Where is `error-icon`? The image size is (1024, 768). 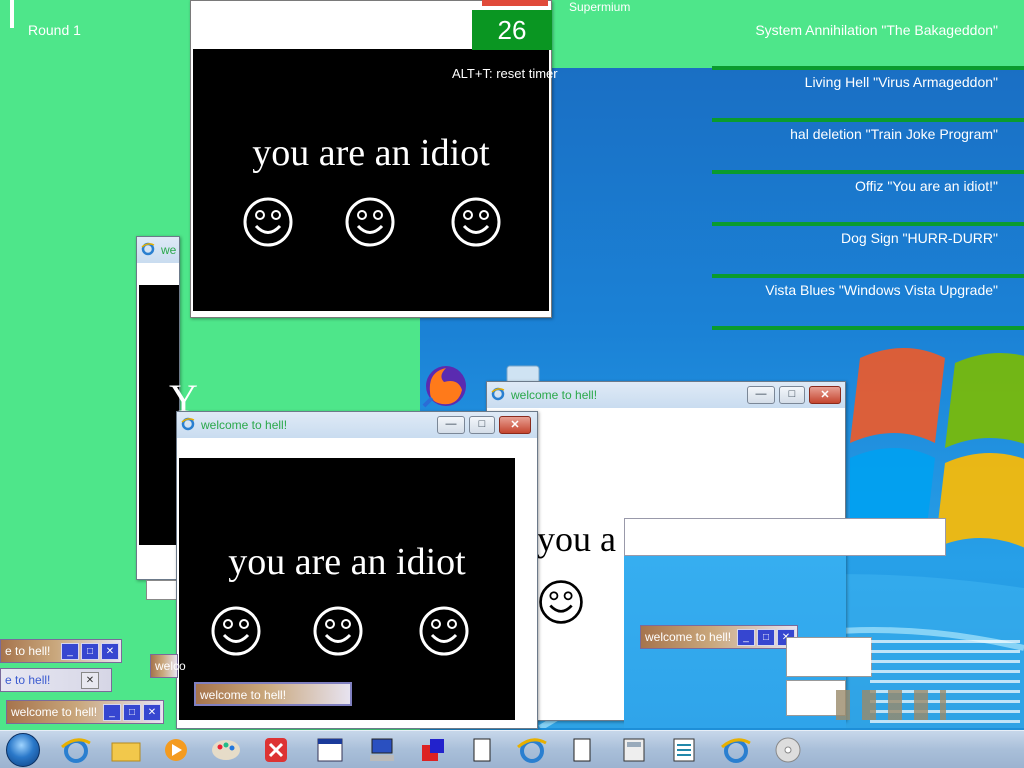
error-icon is located at coordinates (276, 750).